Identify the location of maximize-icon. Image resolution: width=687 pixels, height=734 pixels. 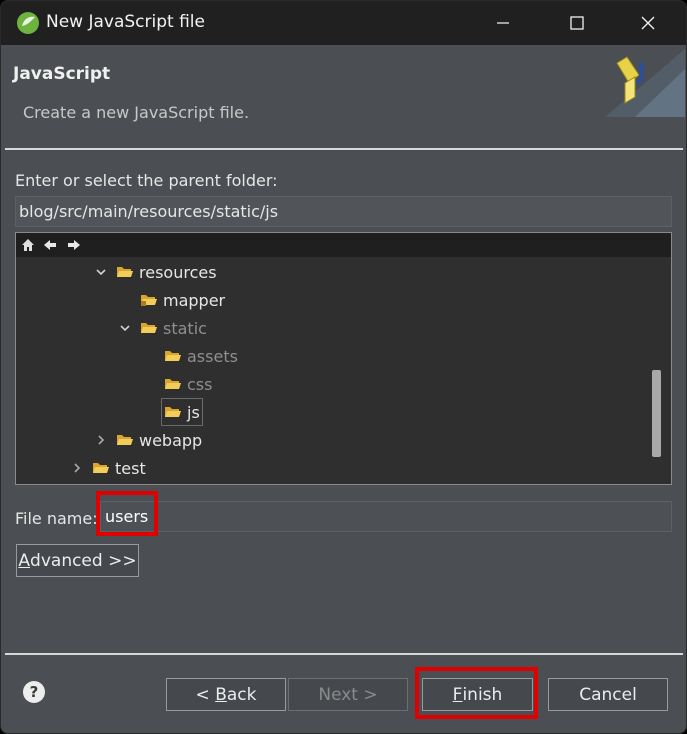
(577, 23).